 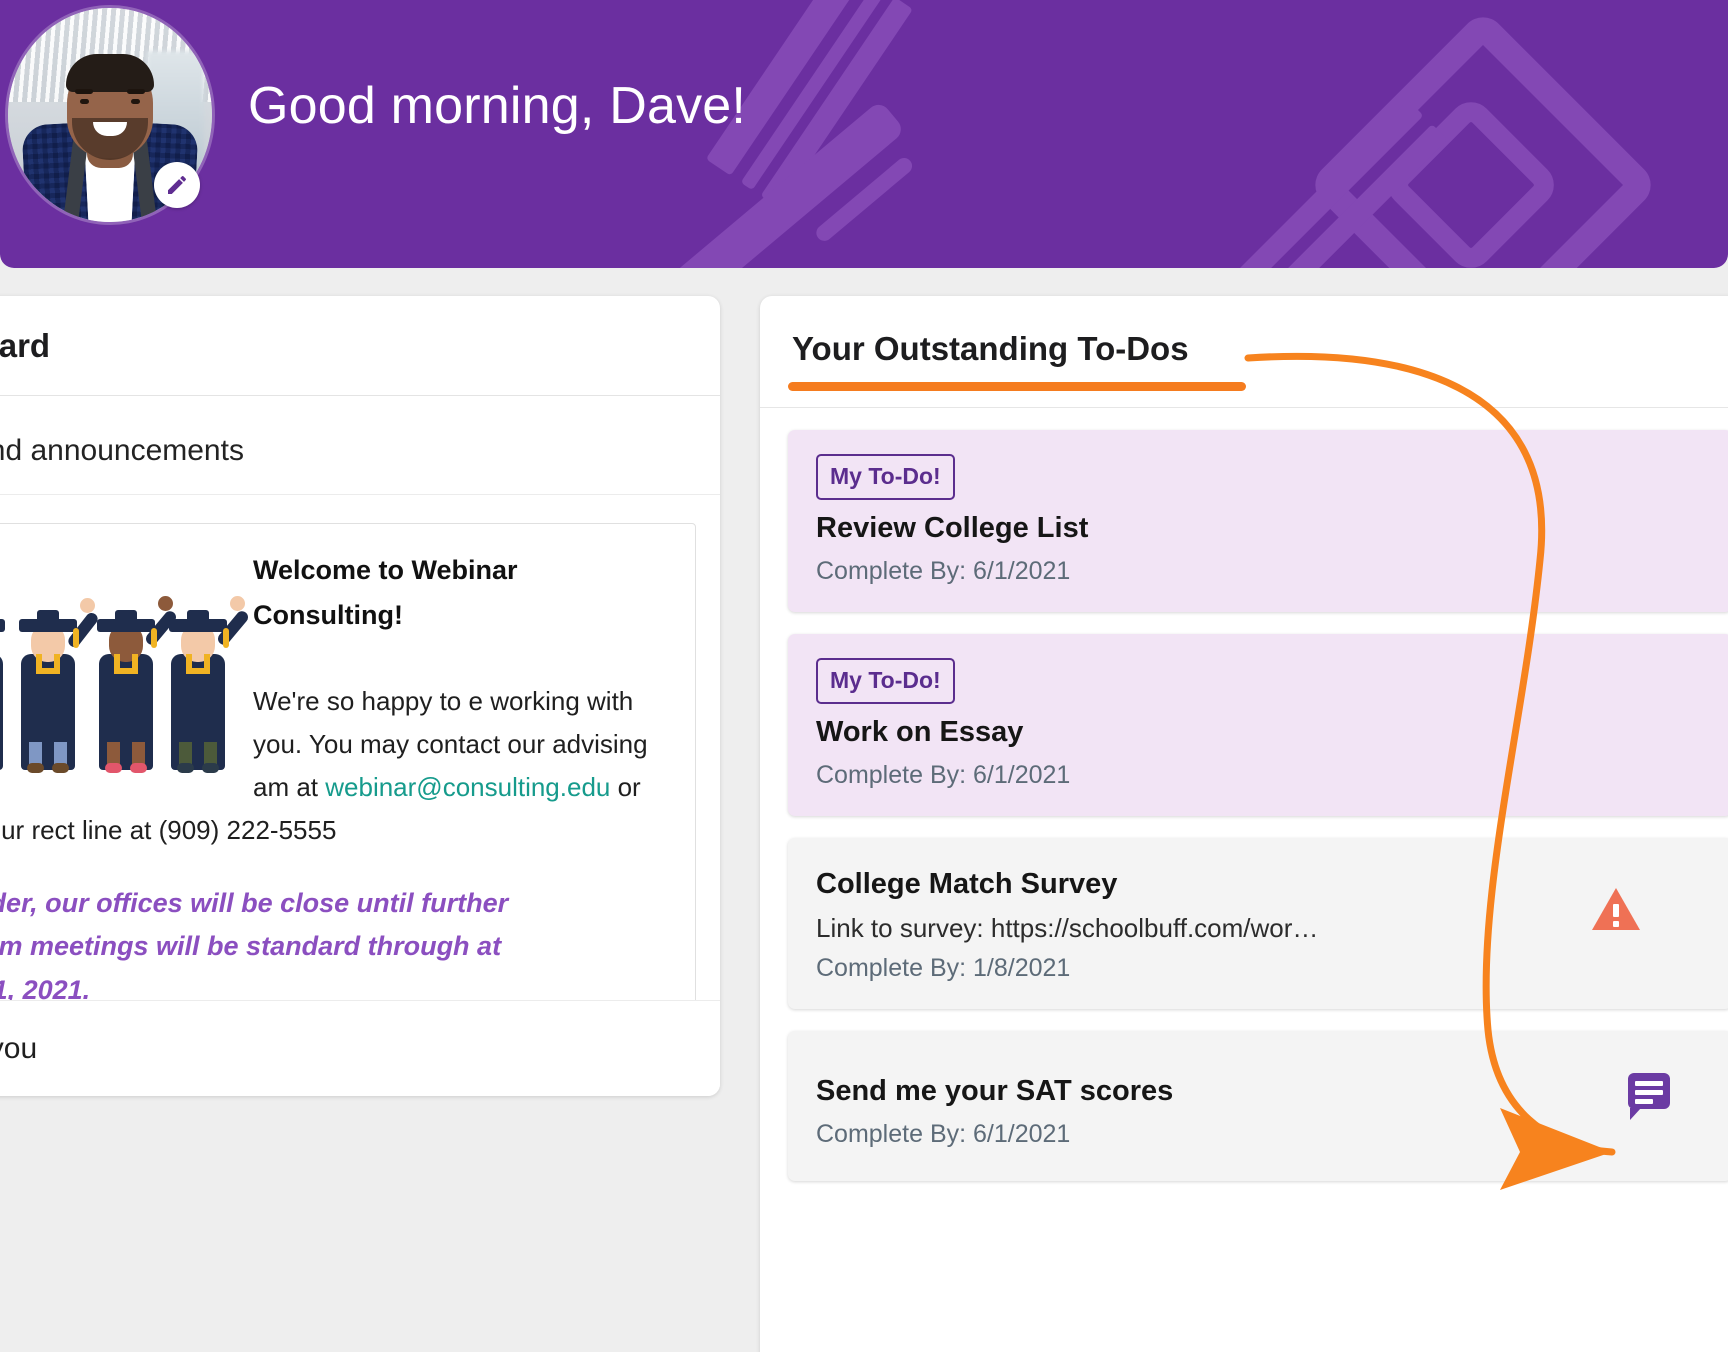 What do you see at coordinates (289, 786) in the screenshot?
I see `message-body-3: am at` at bounding box center [289, 786].